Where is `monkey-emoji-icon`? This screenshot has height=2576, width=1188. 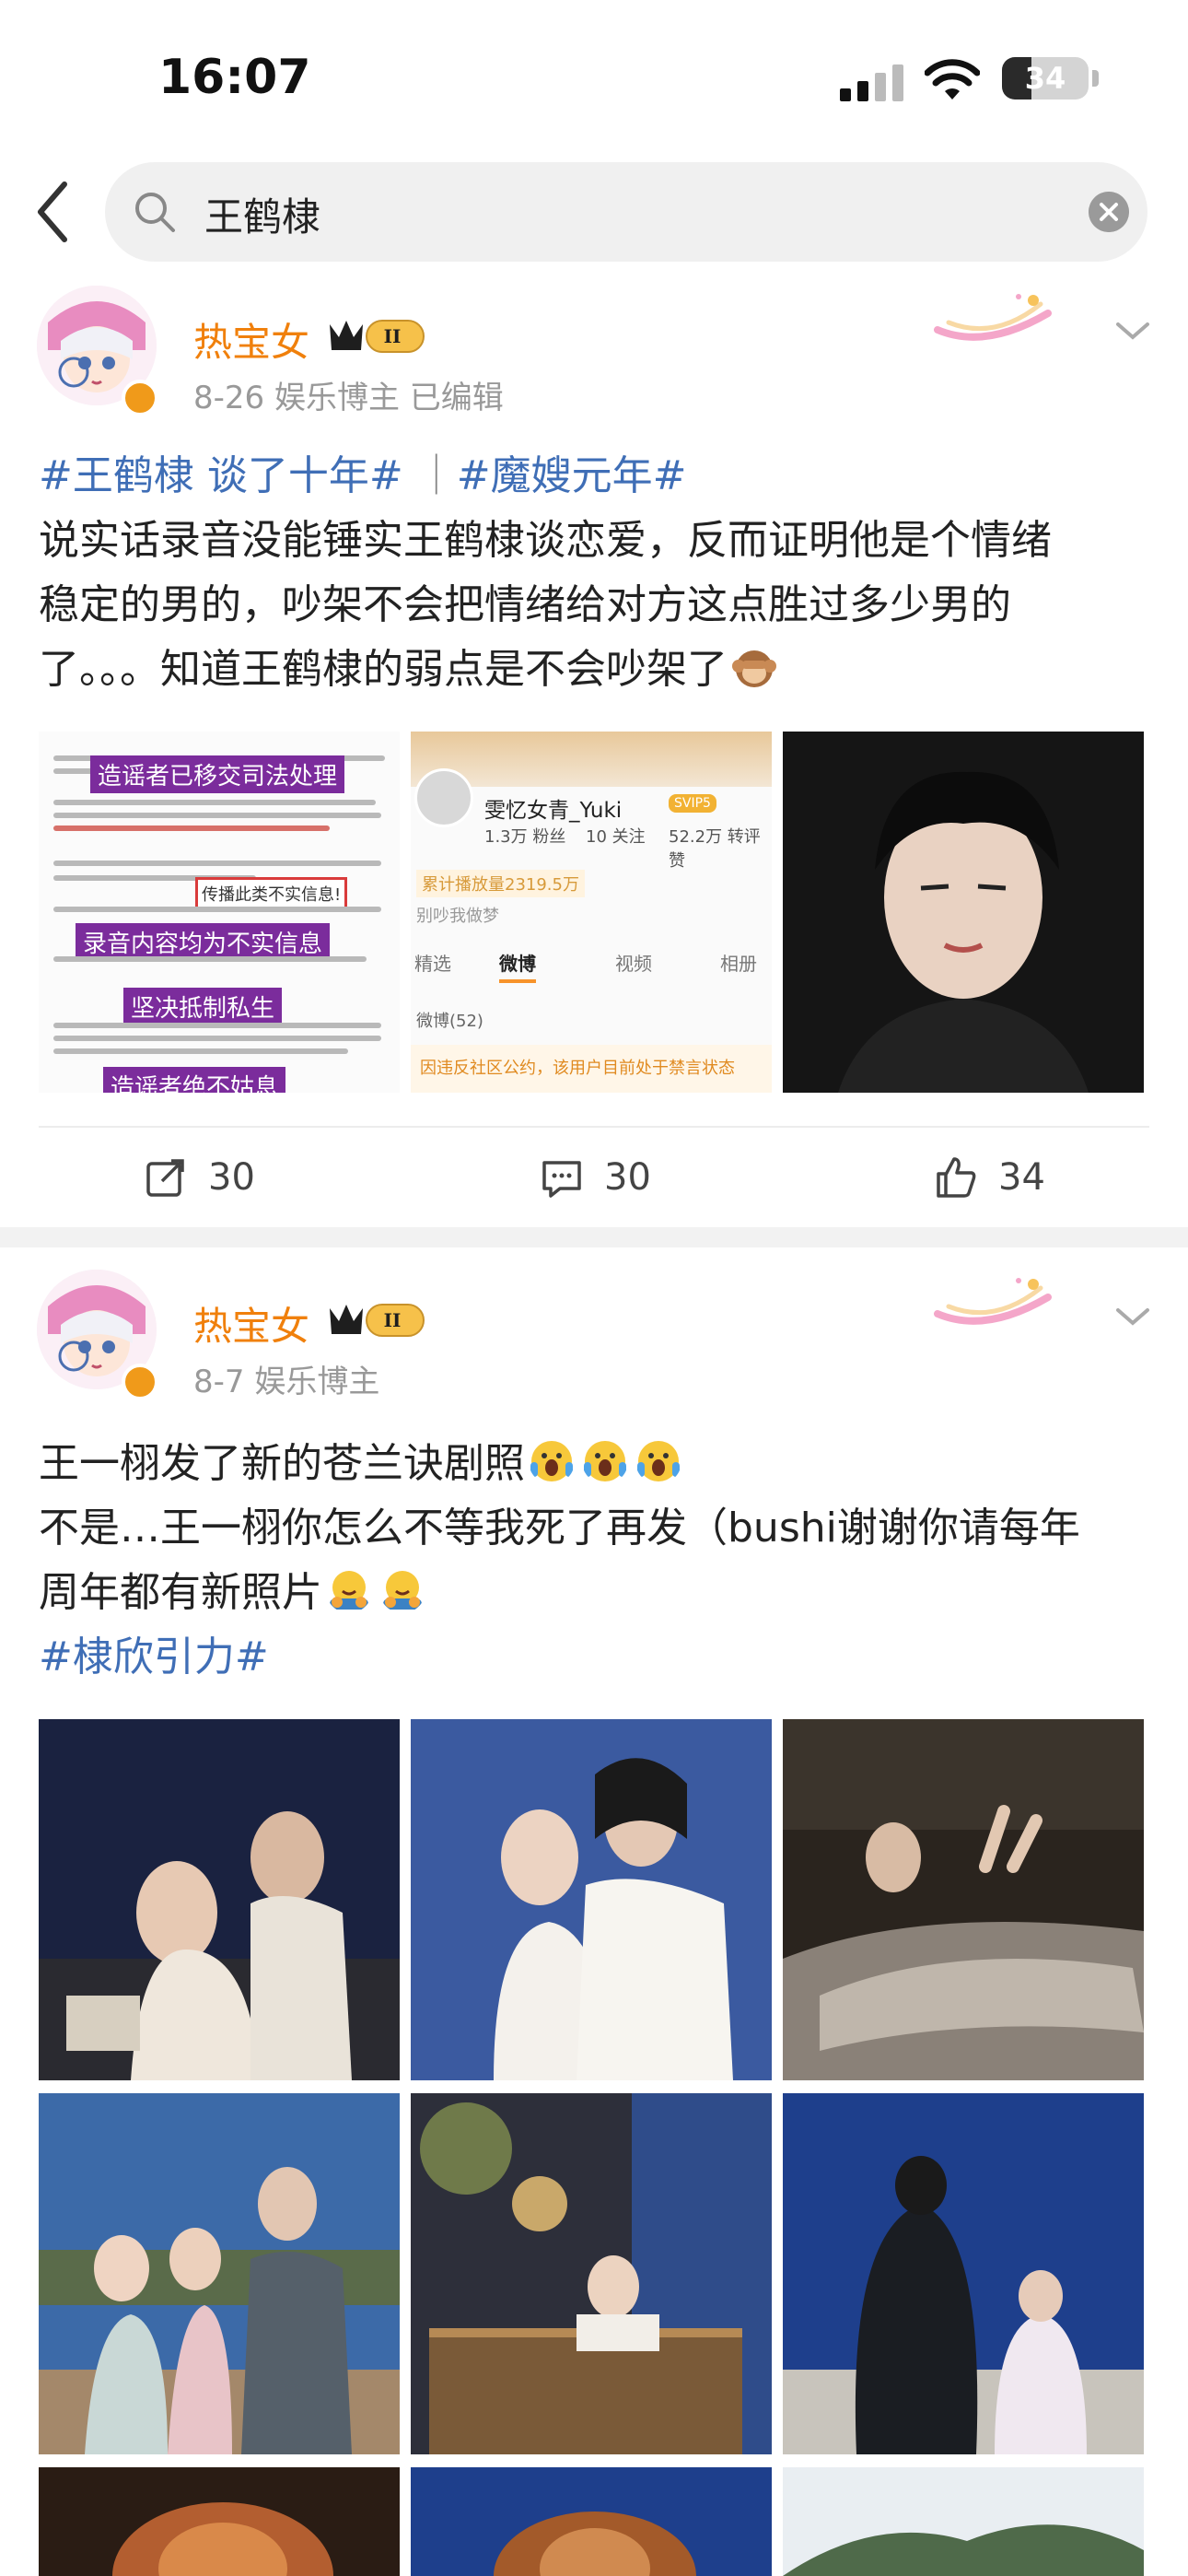 monkey-emoji-icon is located at coordinates (754, 668).